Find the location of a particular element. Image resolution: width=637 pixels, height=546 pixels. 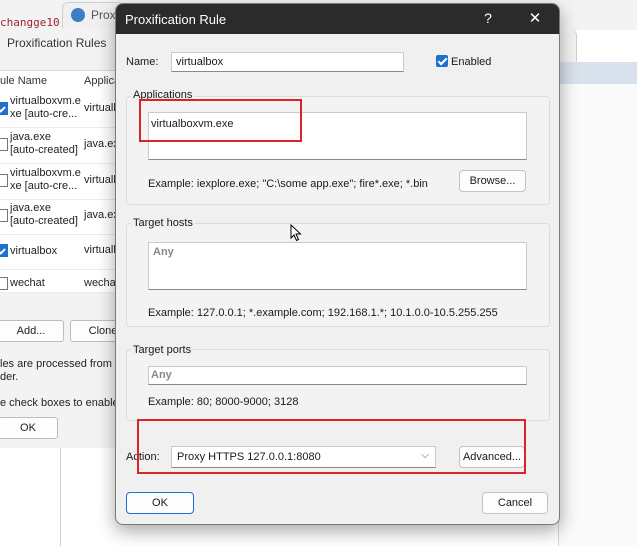

rule-name: virtualbox is located at coordinates (34, 251).